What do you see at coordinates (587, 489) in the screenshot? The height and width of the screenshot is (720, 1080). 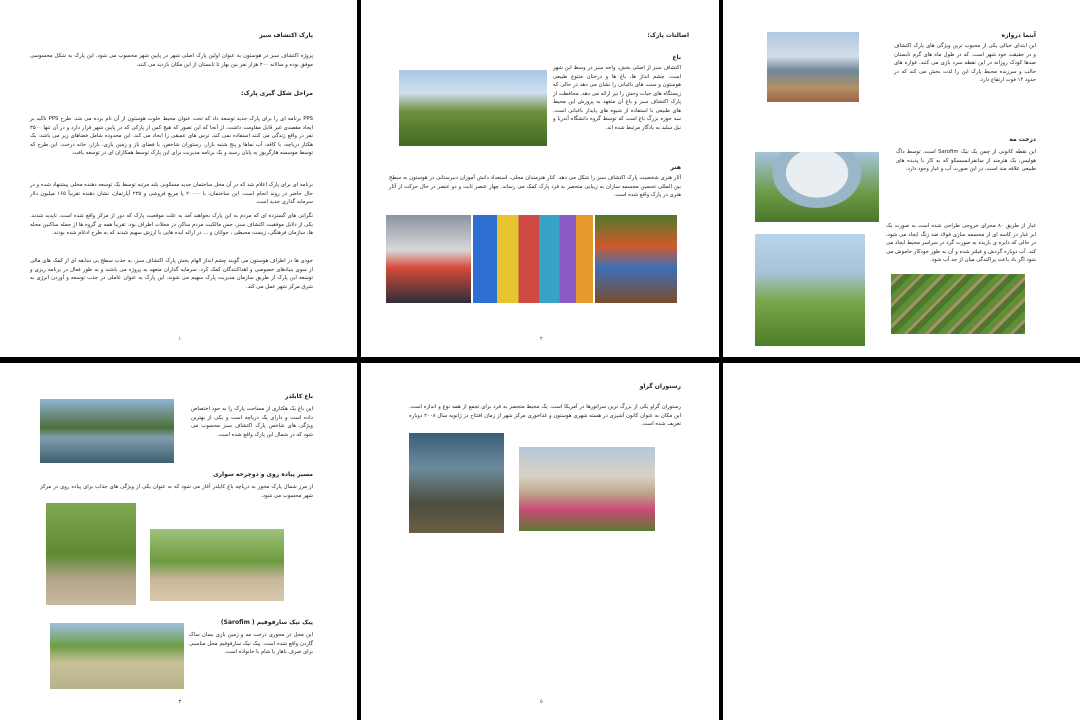 I see `grove-photo` at bounding box center [587, 489].